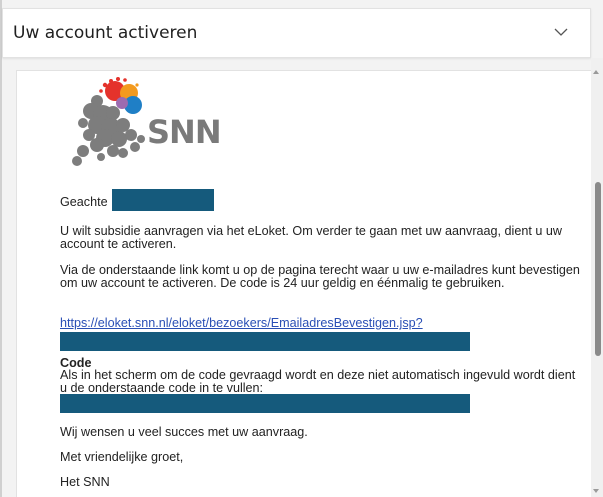 The height and width of the screenshot is (497, 603). What do you see at coordinates (265, 403) in the screenshot?
I see `redacted-code` at bounding box center [265, 403].